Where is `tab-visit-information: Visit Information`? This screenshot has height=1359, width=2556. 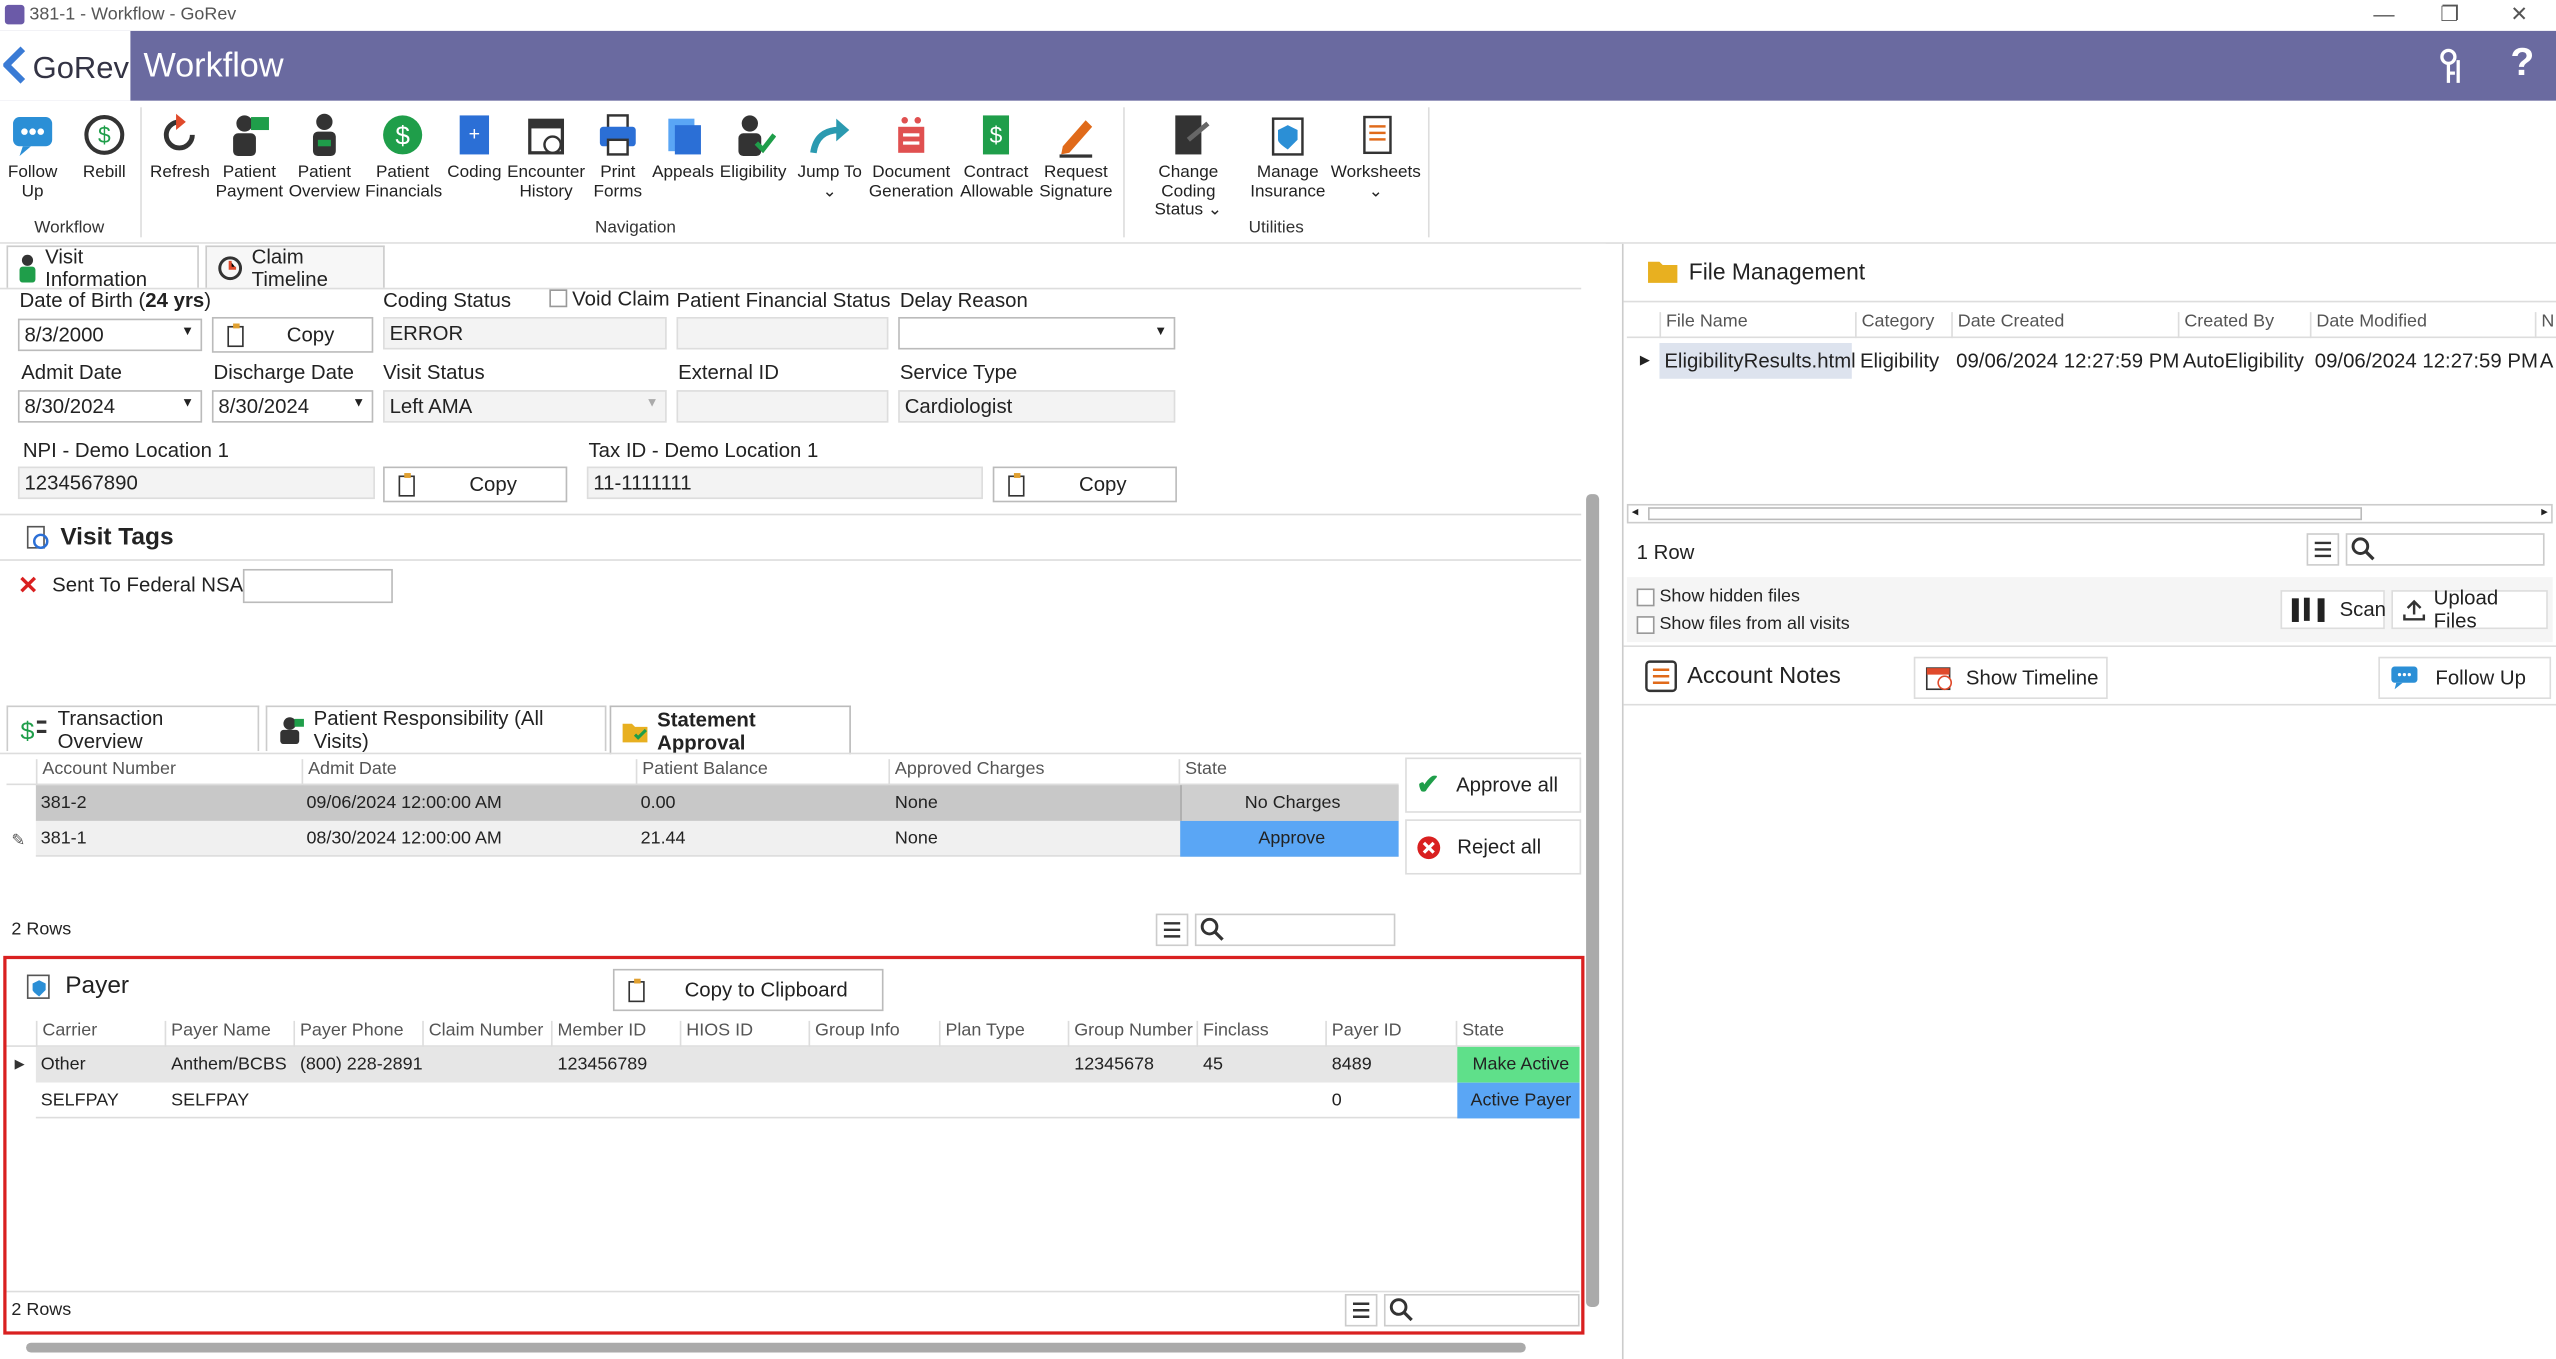 tab-visit-information: Visit Information is located at coordinates (102, 267).